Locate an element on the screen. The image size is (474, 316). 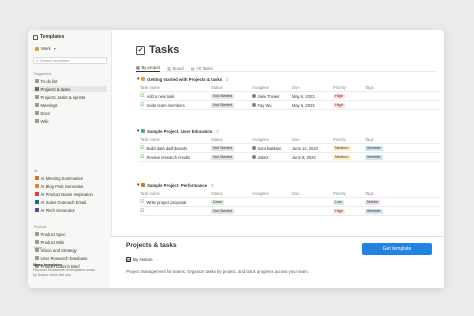
status-cell: Done is located at coordinates (231, 202).